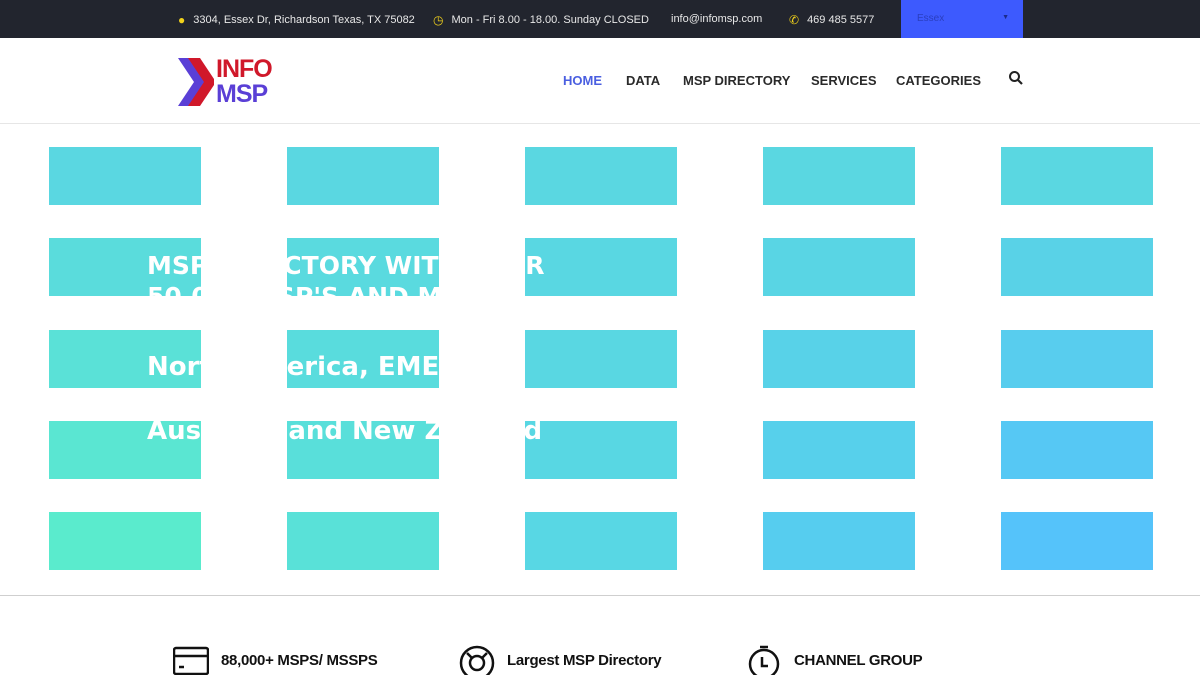 This screenshot has height=675, width=1200. I want to click on lifebuoy-icon, so click(477, 660).